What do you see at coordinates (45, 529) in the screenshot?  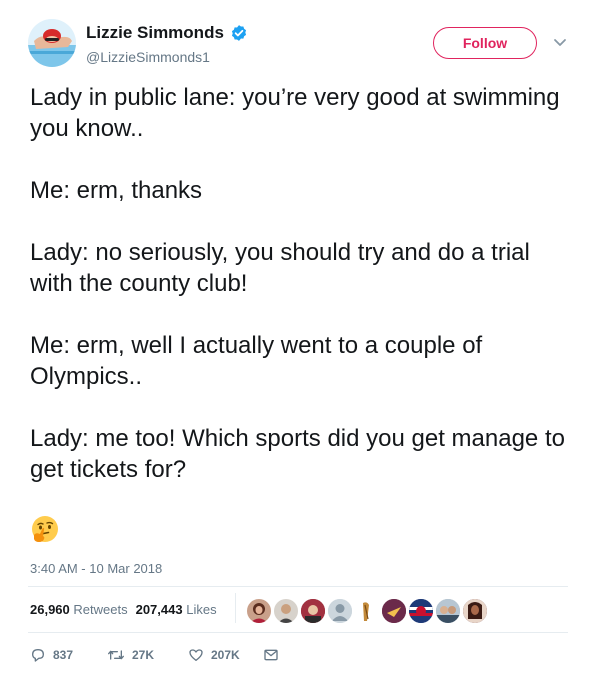 I see `thinking-face-emoji` at bounding box center [45, 529].